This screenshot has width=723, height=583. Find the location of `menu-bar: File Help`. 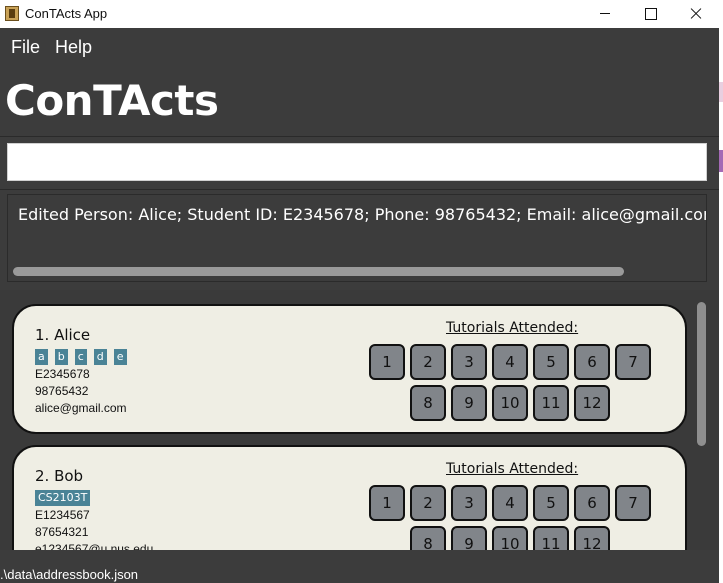

menu-bar: File Help is located at coordinates (359, 46).